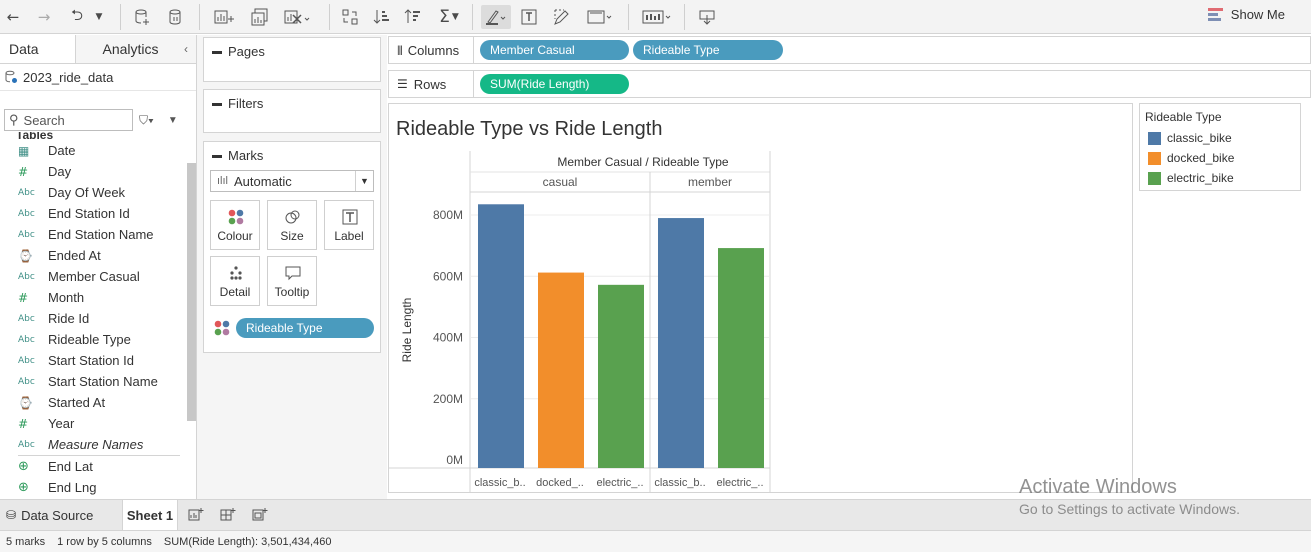 This screenshot has height=552, width=1311. I want to click on totals-icon: Σ ▼, so click(449, 17).